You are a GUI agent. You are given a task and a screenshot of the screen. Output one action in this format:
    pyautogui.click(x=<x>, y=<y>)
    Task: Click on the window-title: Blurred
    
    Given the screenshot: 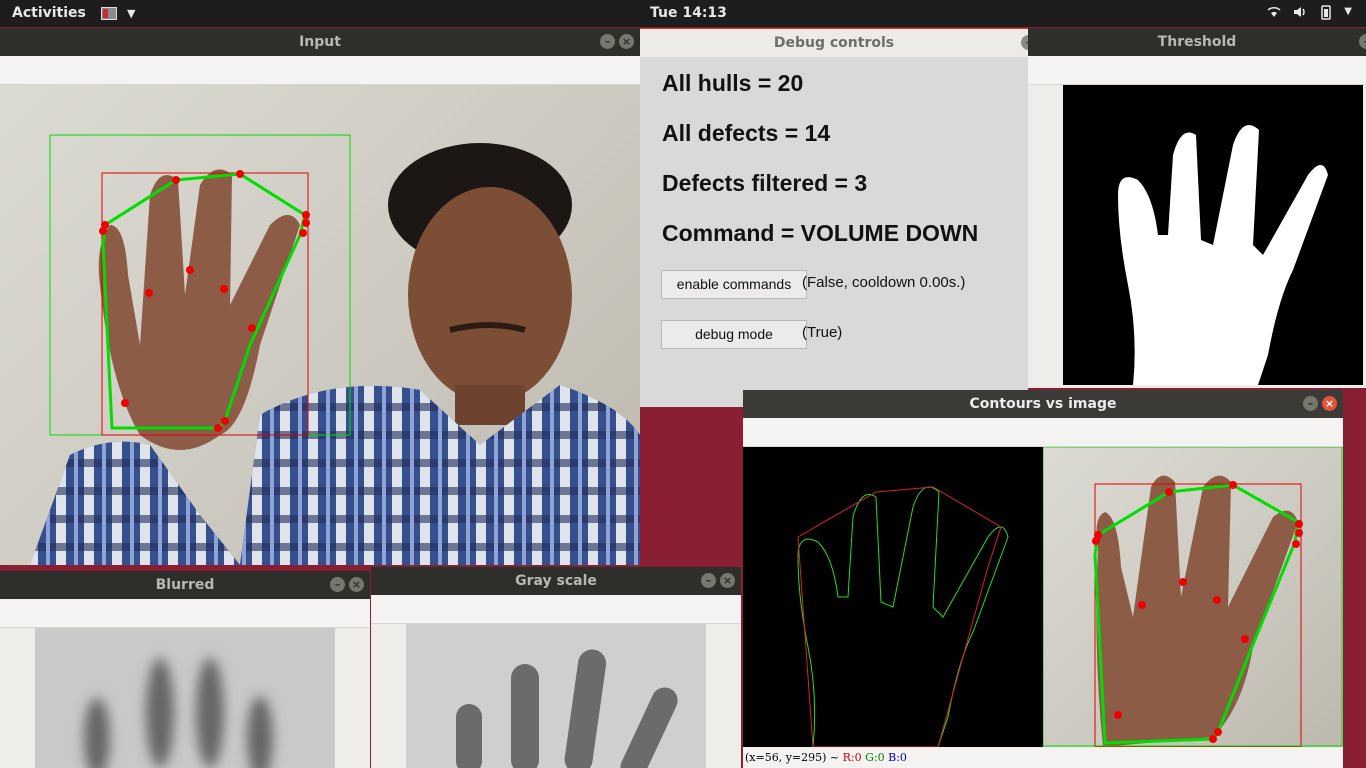 What is the action you would take?
    pyautogui.click(x=185, y=585)
    